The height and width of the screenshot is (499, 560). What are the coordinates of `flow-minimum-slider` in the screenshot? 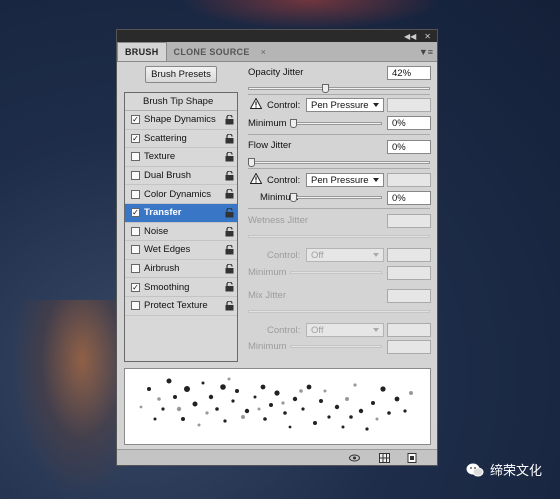 It's located at (336, 197).